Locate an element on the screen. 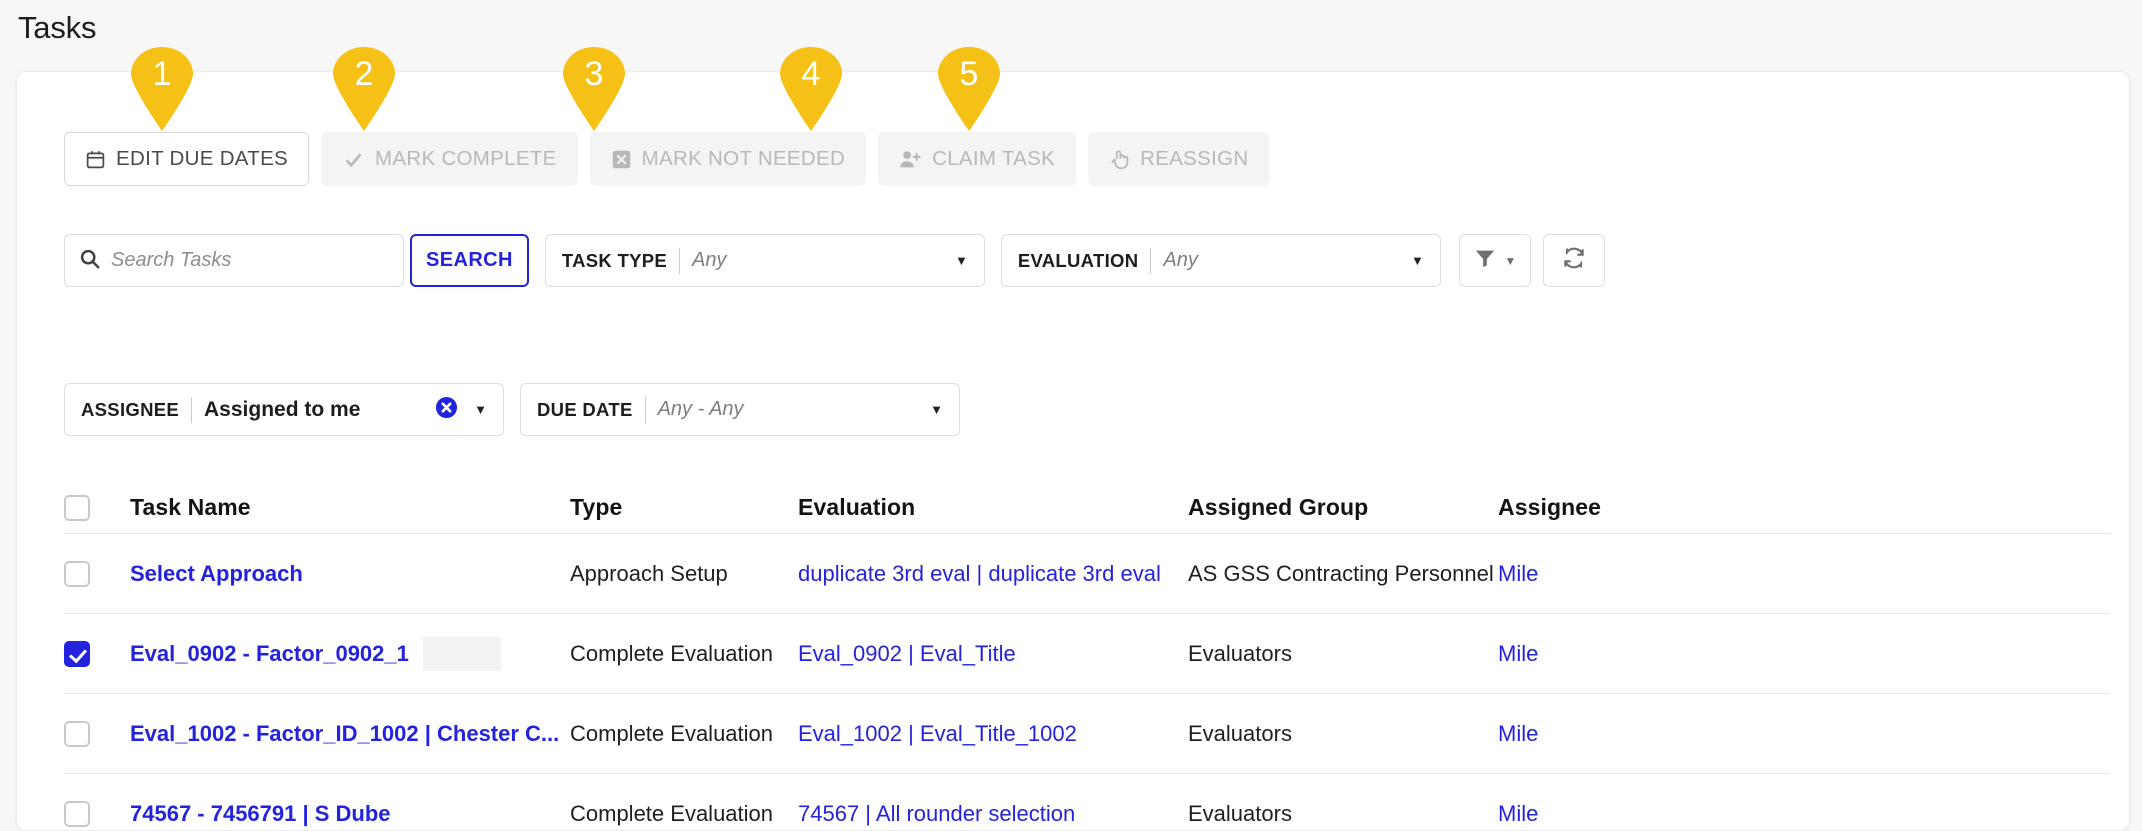 The height and width of the screenshot is (831, 2142). search-group: SEARCH is located at coordinates (296, 260).